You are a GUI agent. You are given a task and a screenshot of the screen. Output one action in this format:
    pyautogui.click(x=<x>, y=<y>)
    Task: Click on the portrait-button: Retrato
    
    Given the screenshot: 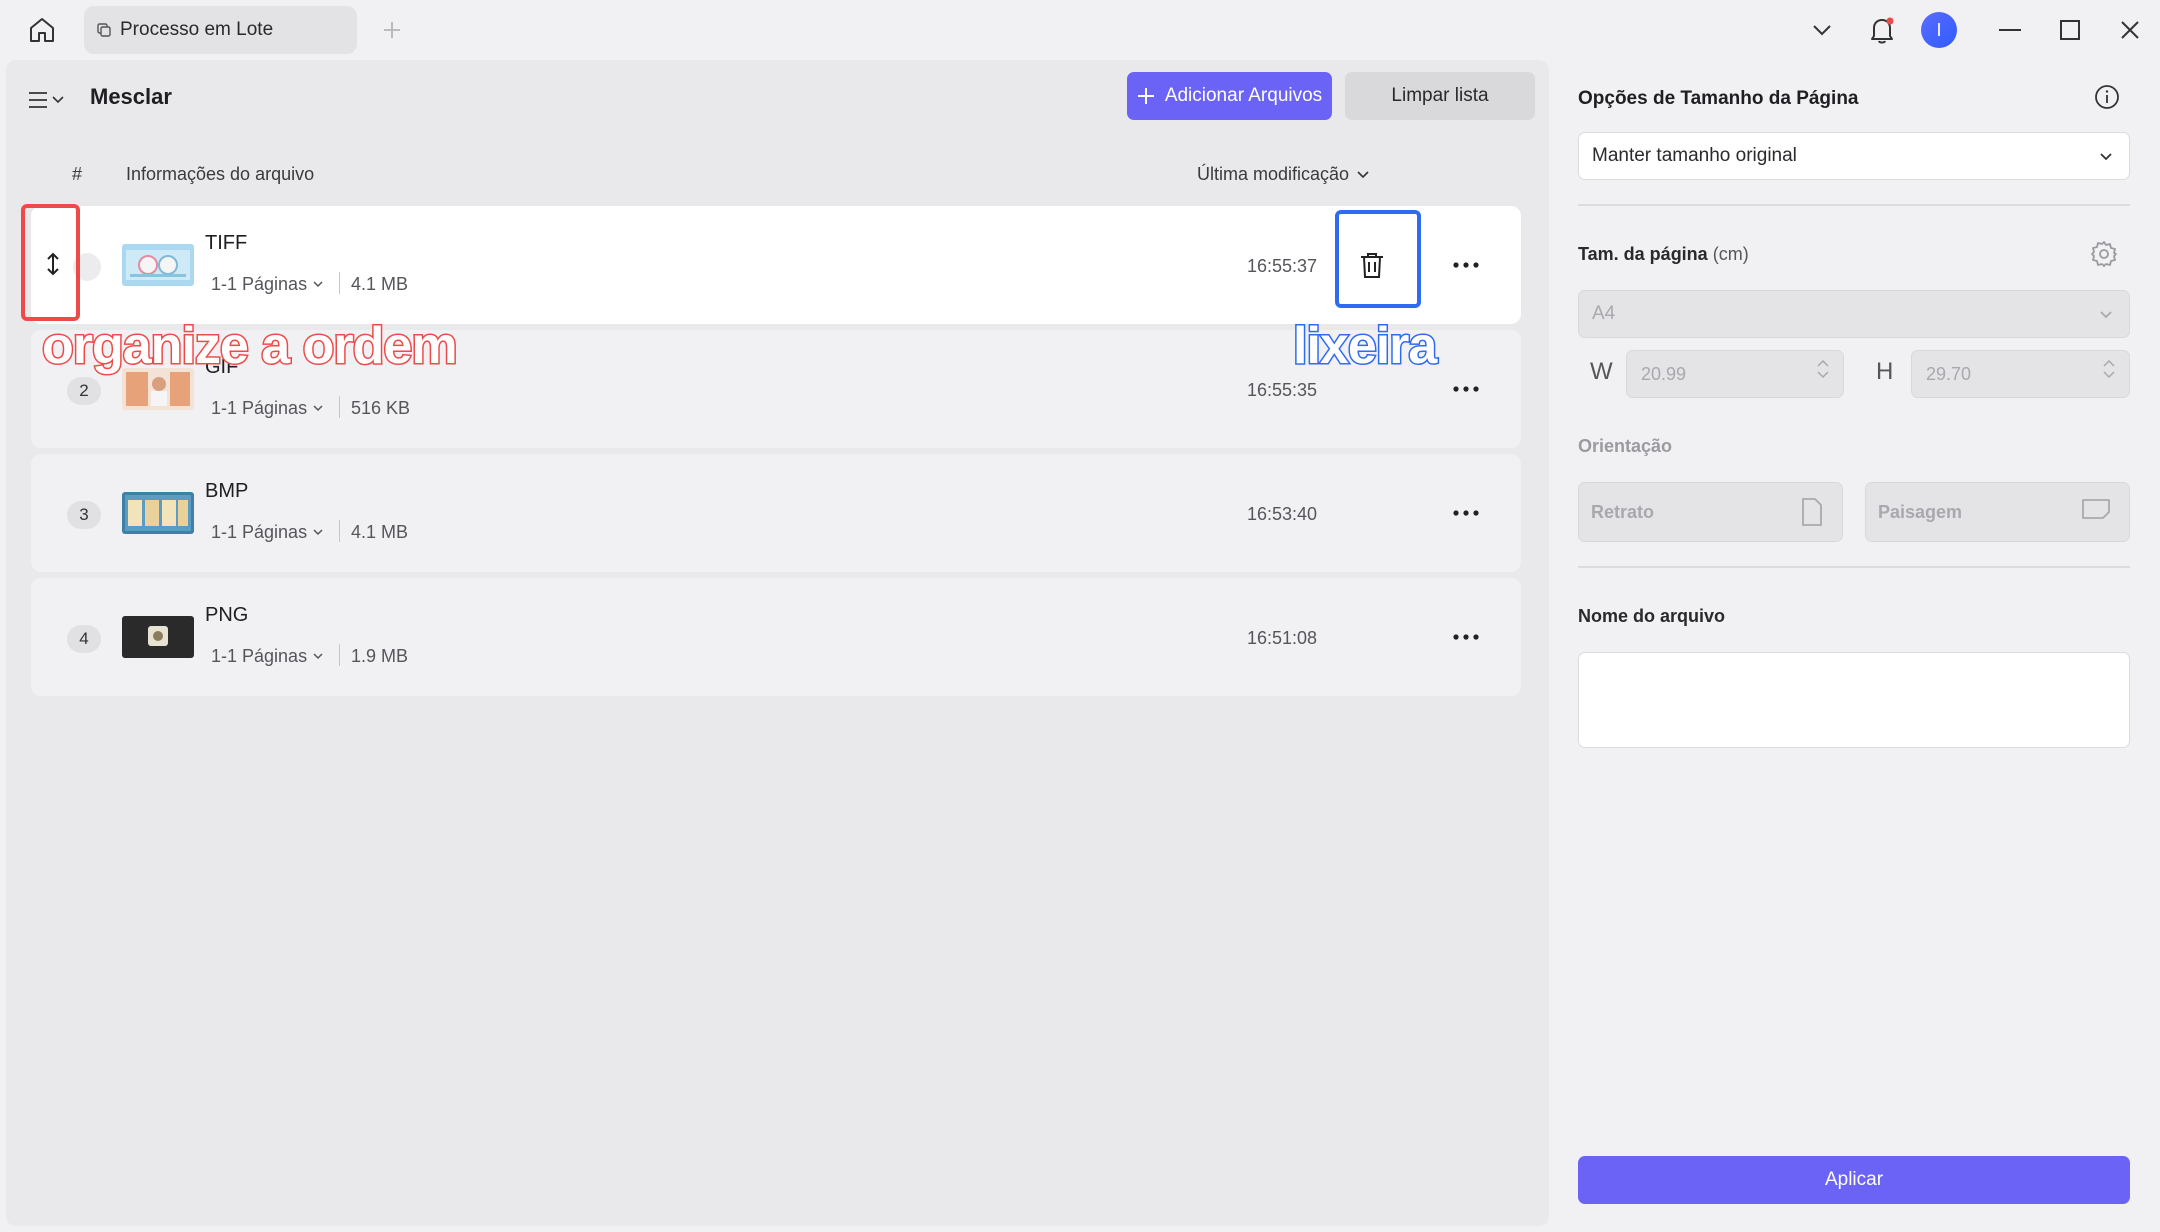 What is the action you would take?
    pyautogui.click(x=1710, y=512)
    